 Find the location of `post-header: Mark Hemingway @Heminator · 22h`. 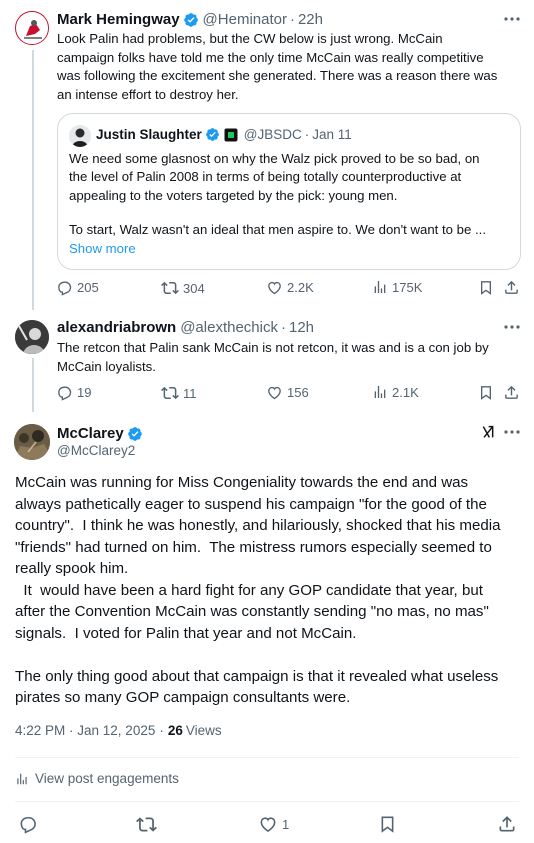

post-header: Mark Hemingway @Heminator · 22h is located at coordinates (190, 19).